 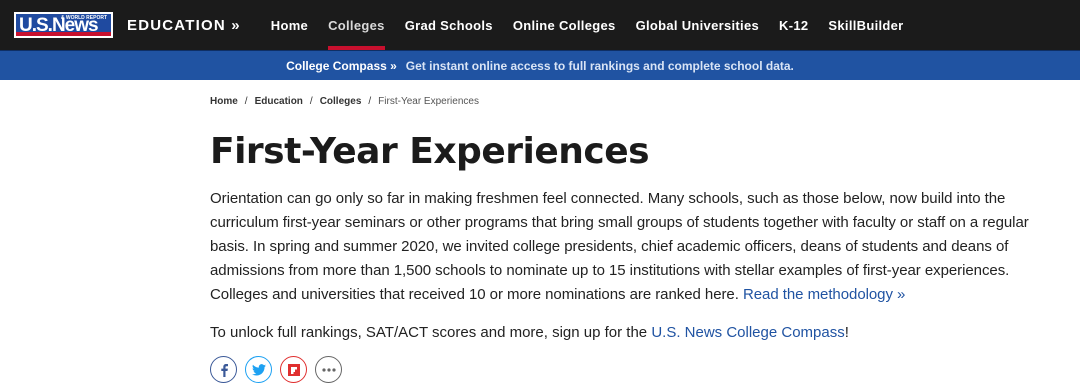 I want to click on nav-colleges: Colleges, so click(x=356, y=25).